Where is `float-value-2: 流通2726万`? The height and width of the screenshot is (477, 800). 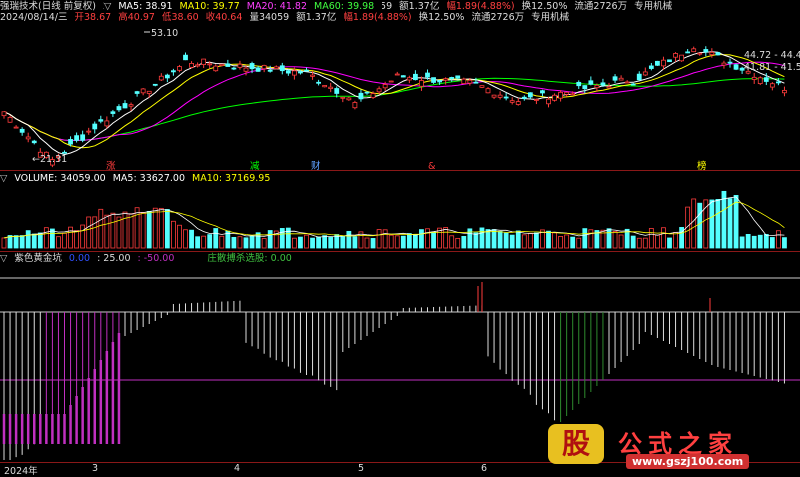
float-value-2: 流通2726万 is located at coordinates (498, 17).